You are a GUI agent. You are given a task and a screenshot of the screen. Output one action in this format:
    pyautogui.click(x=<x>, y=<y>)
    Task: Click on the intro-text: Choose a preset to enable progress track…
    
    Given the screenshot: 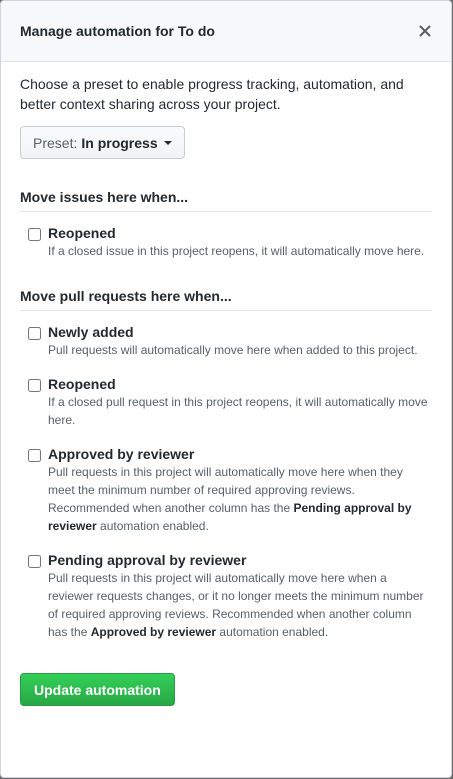 What is the action you would take?
    pyautogui.click(x=212, y=94)
    